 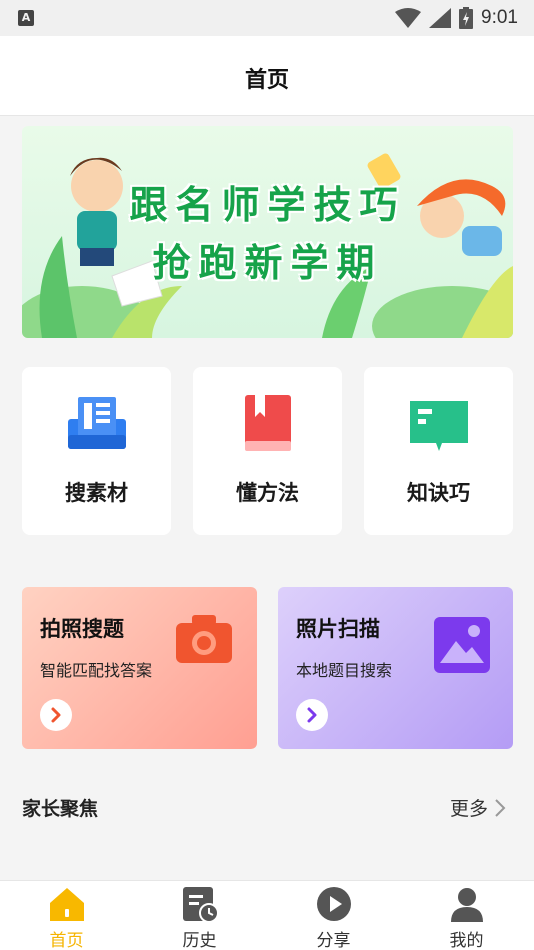 What do you see at coordinates (66, 940) in the screenshot?
I see `tab-label: 首页` at bounding box center [66, 940].